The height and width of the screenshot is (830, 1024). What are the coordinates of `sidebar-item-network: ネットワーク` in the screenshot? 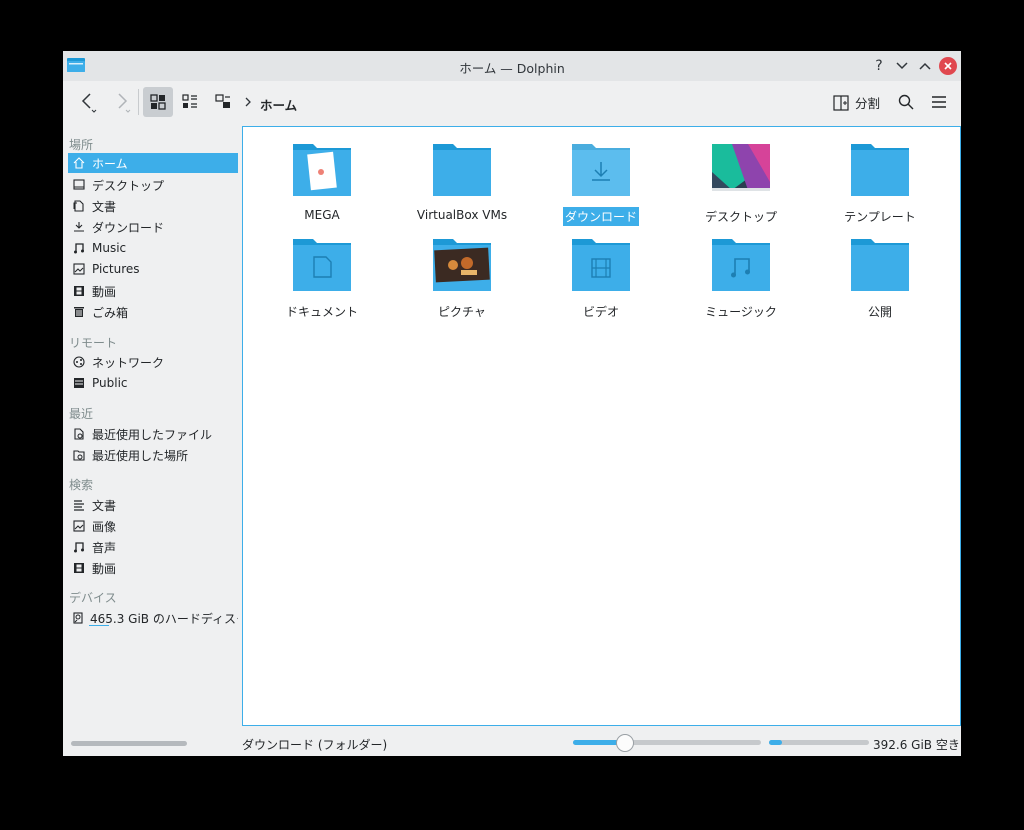 It's located at (153, 362).